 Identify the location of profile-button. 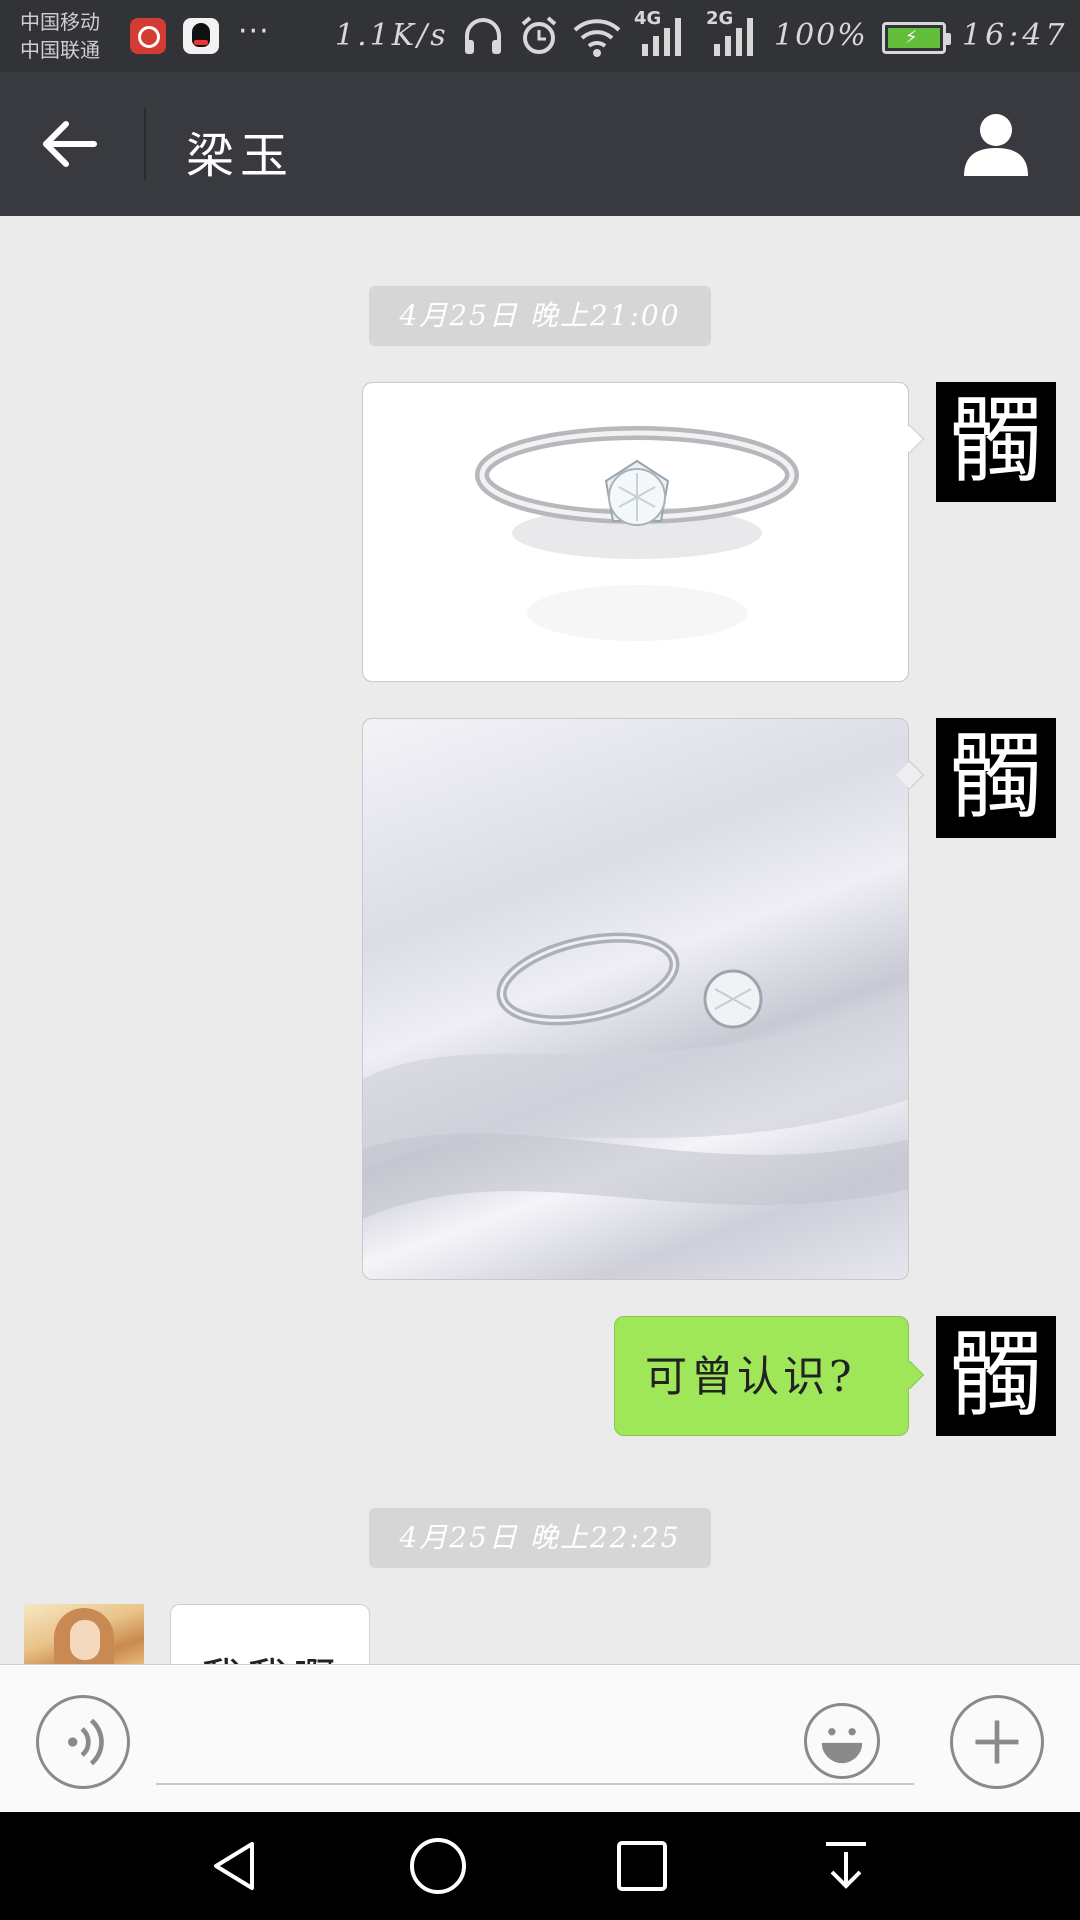
(996, 144).